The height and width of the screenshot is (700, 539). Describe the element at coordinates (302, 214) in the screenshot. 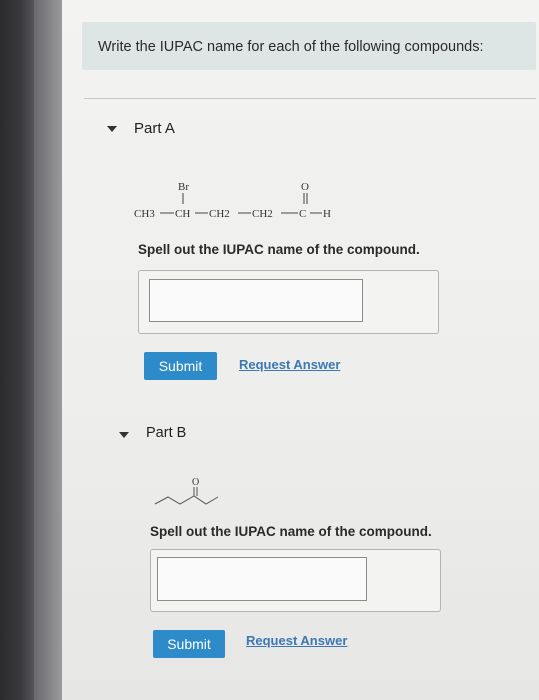

I see `chain-carbonyl-c: C` at that location.